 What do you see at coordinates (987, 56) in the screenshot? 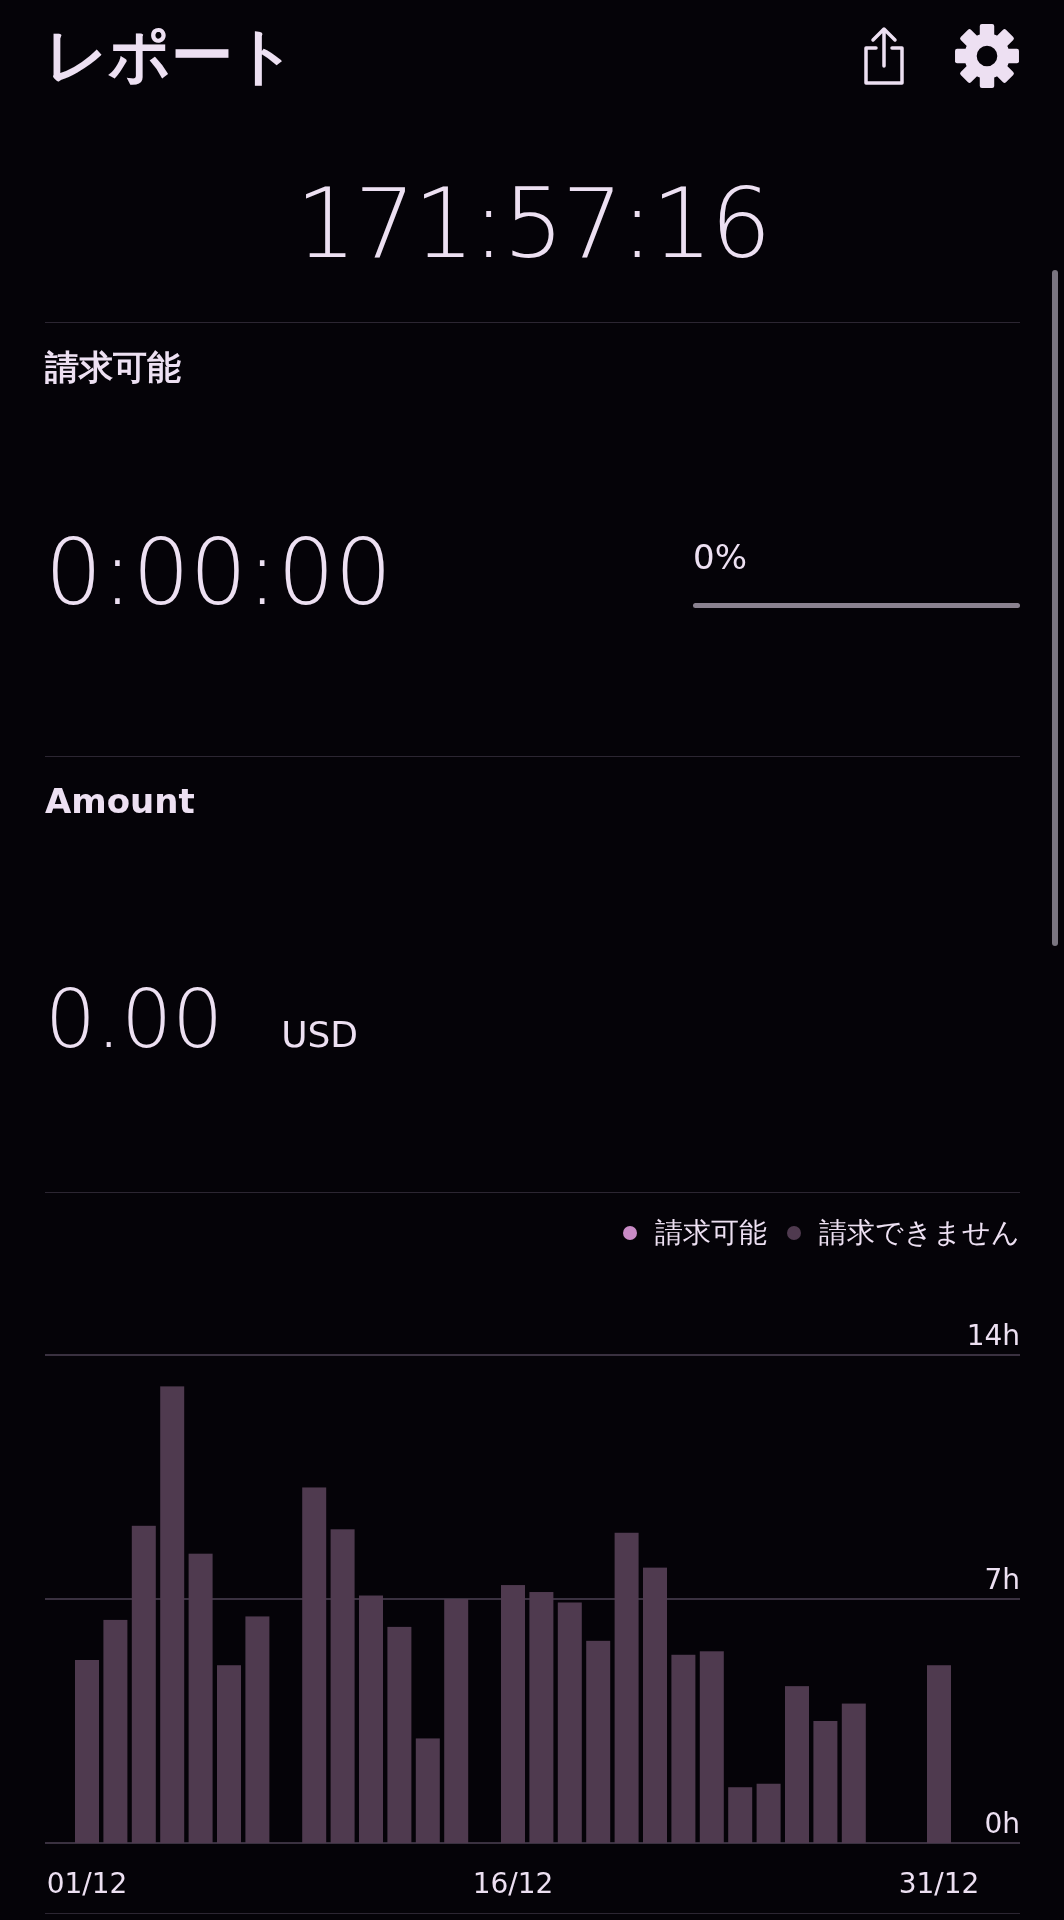
I see `settings-icon` at bounding box center [987, 56].